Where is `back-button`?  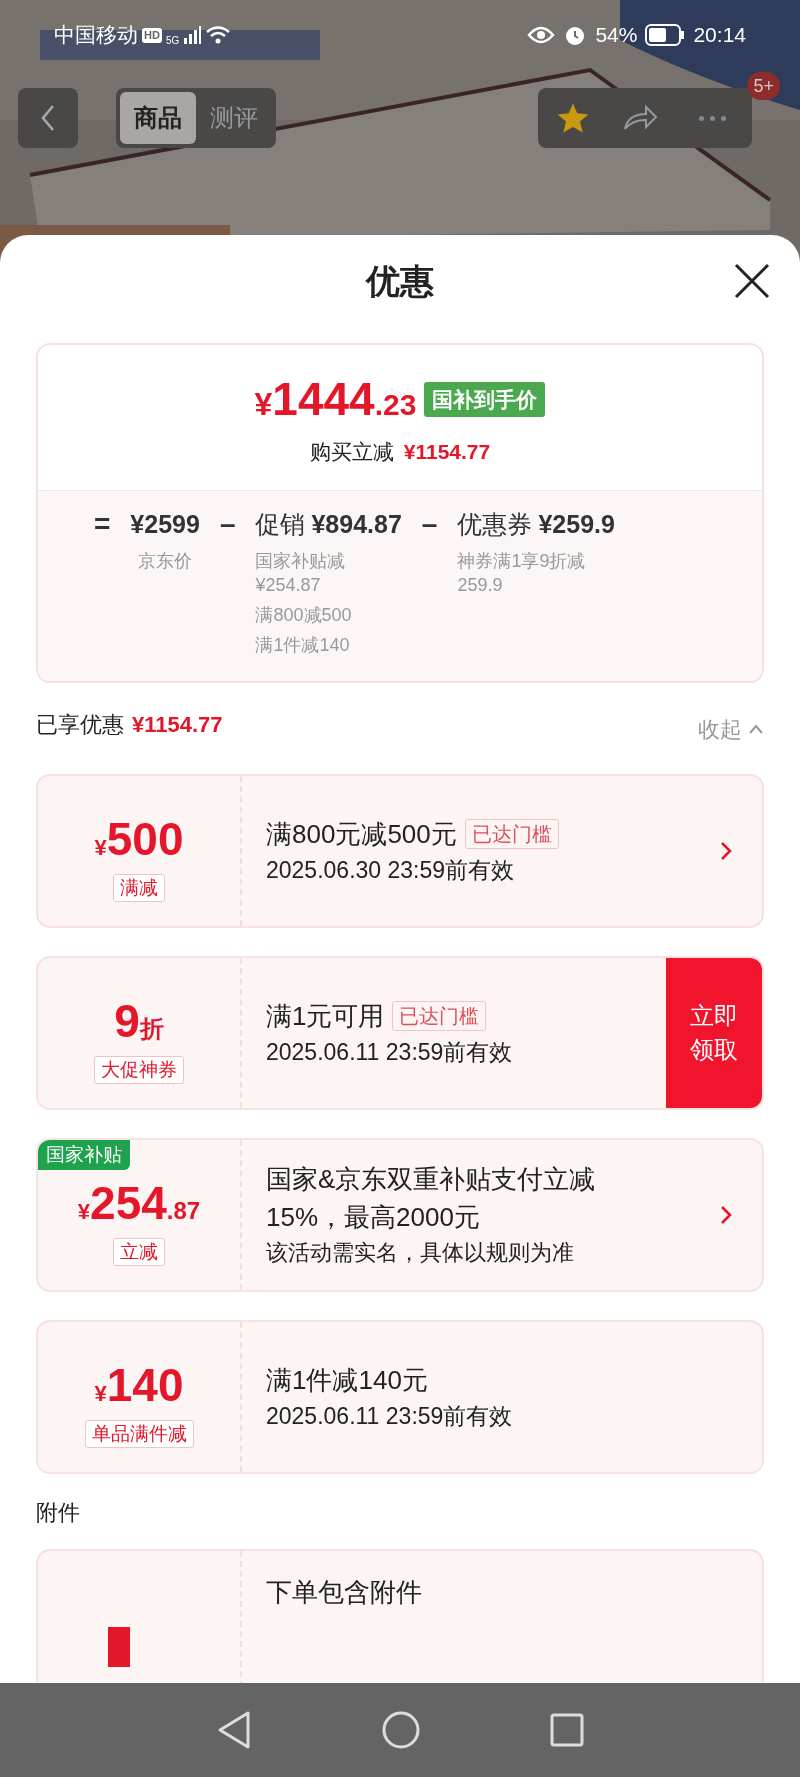
back-button is located at coordinates (48, 118).